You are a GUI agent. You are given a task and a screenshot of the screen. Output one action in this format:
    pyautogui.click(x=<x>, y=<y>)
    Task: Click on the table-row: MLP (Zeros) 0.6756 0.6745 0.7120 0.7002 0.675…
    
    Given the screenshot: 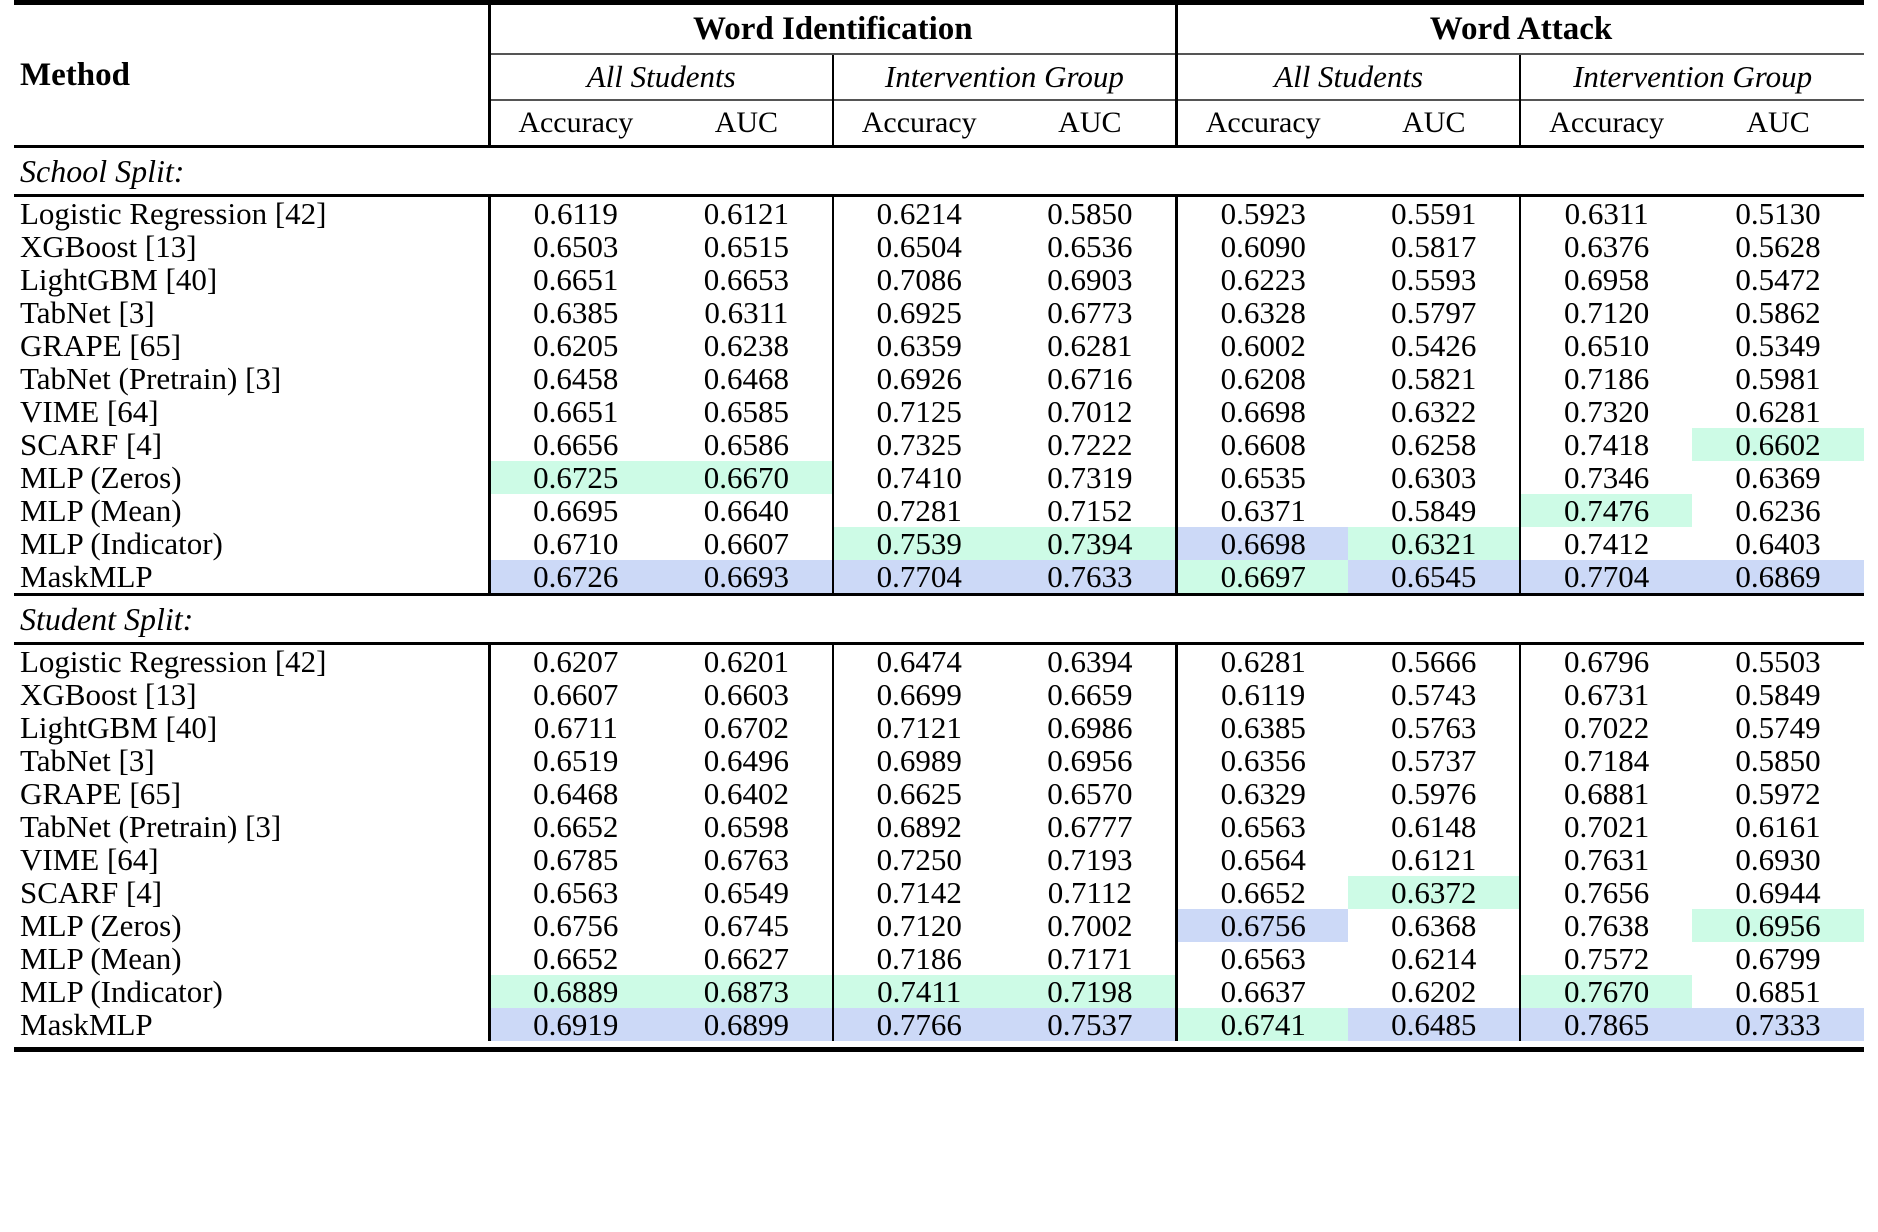 What is the action you would take?
    pyautogui.click(x=939, y=925)
    